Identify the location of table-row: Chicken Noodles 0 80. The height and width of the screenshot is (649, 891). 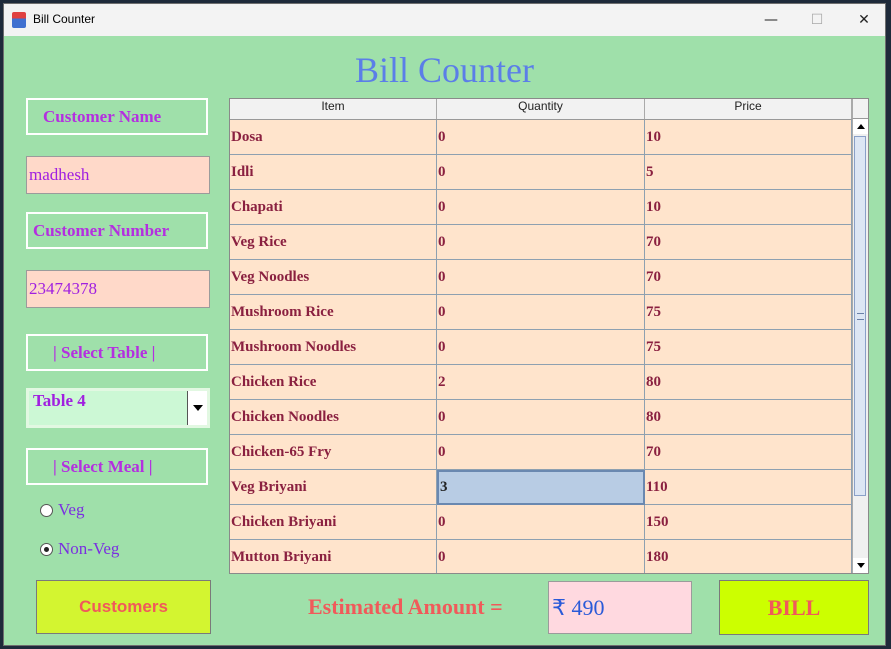
(541, 417).